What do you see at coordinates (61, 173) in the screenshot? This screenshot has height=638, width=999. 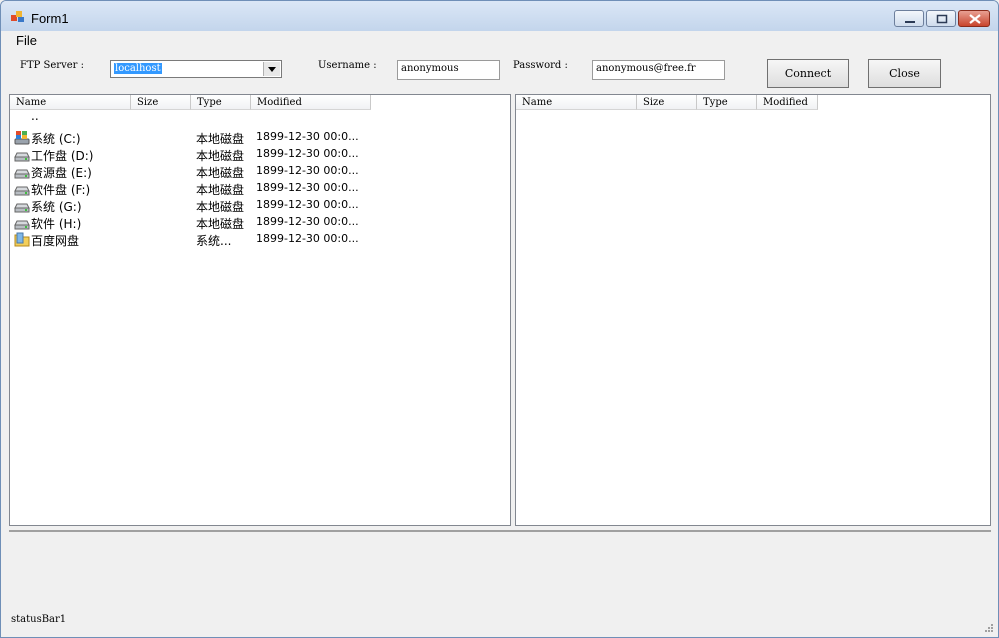 I see `list-item-name: 资源盘 (E:)` at bounding box center [61, 173].